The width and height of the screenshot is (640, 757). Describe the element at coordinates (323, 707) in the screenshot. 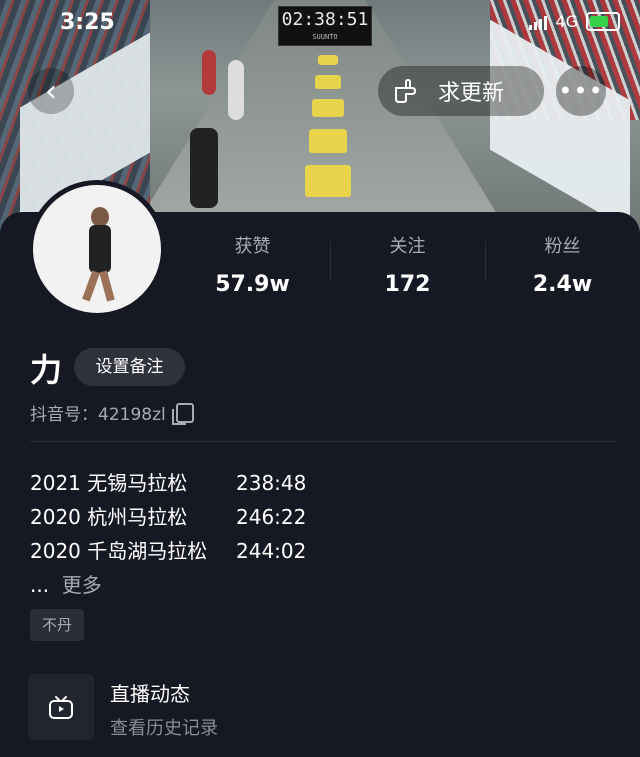

I see `live-activity-card: 直播动态 查看历史记录` at that location.